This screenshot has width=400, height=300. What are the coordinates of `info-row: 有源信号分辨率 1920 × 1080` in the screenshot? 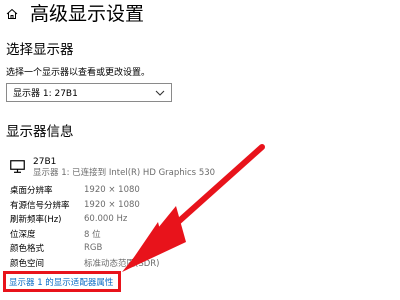 It's located at (84, 205).